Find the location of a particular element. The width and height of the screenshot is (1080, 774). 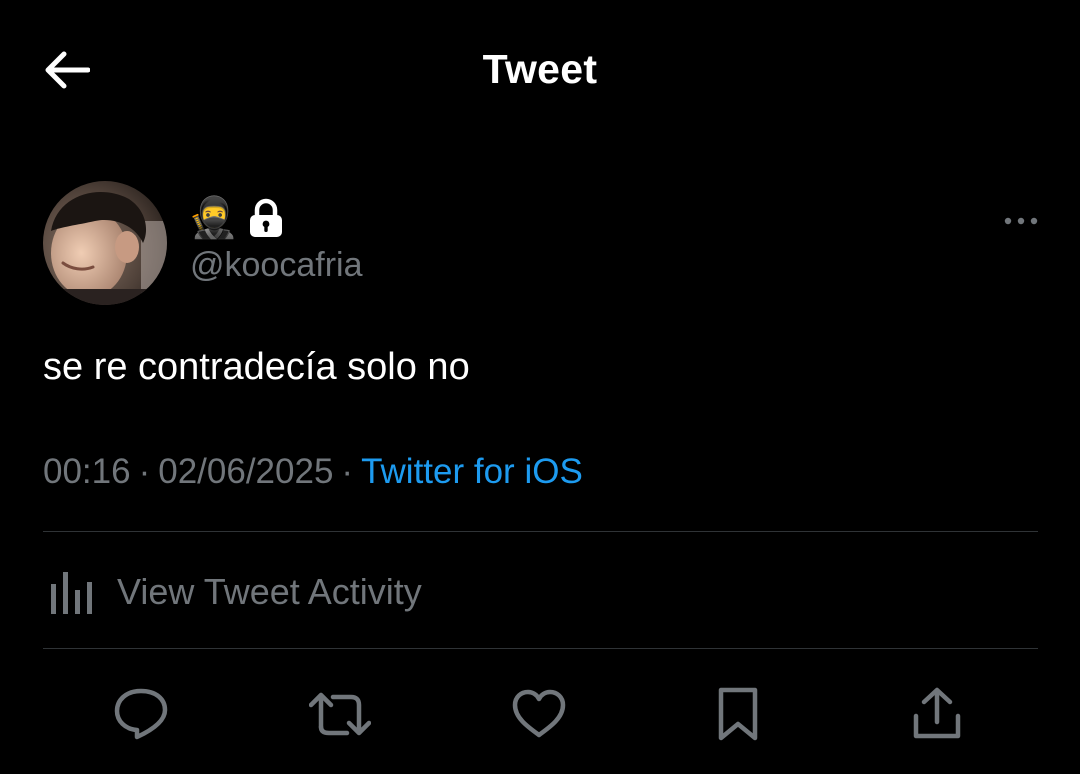

display-name: 🥷 is located at coordinates (236, 218).